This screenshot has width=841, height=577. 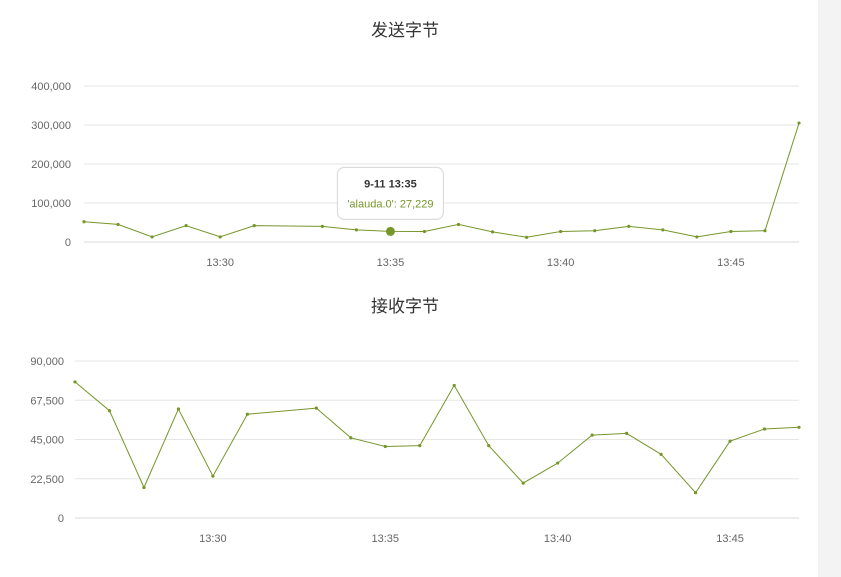 I want to click on y-tick-label: 22,500, so click(x=47, y=480).